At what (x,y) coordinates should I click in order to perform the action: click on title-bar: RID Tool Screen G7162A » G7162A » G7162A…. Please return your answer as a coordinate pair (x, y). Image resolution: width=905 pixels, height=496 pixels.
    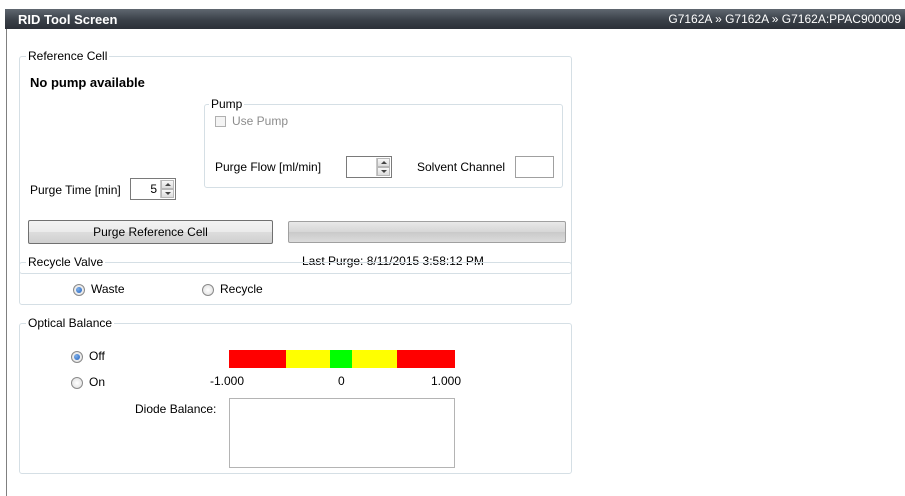
    Looking at the image, I should click on (455, 19).